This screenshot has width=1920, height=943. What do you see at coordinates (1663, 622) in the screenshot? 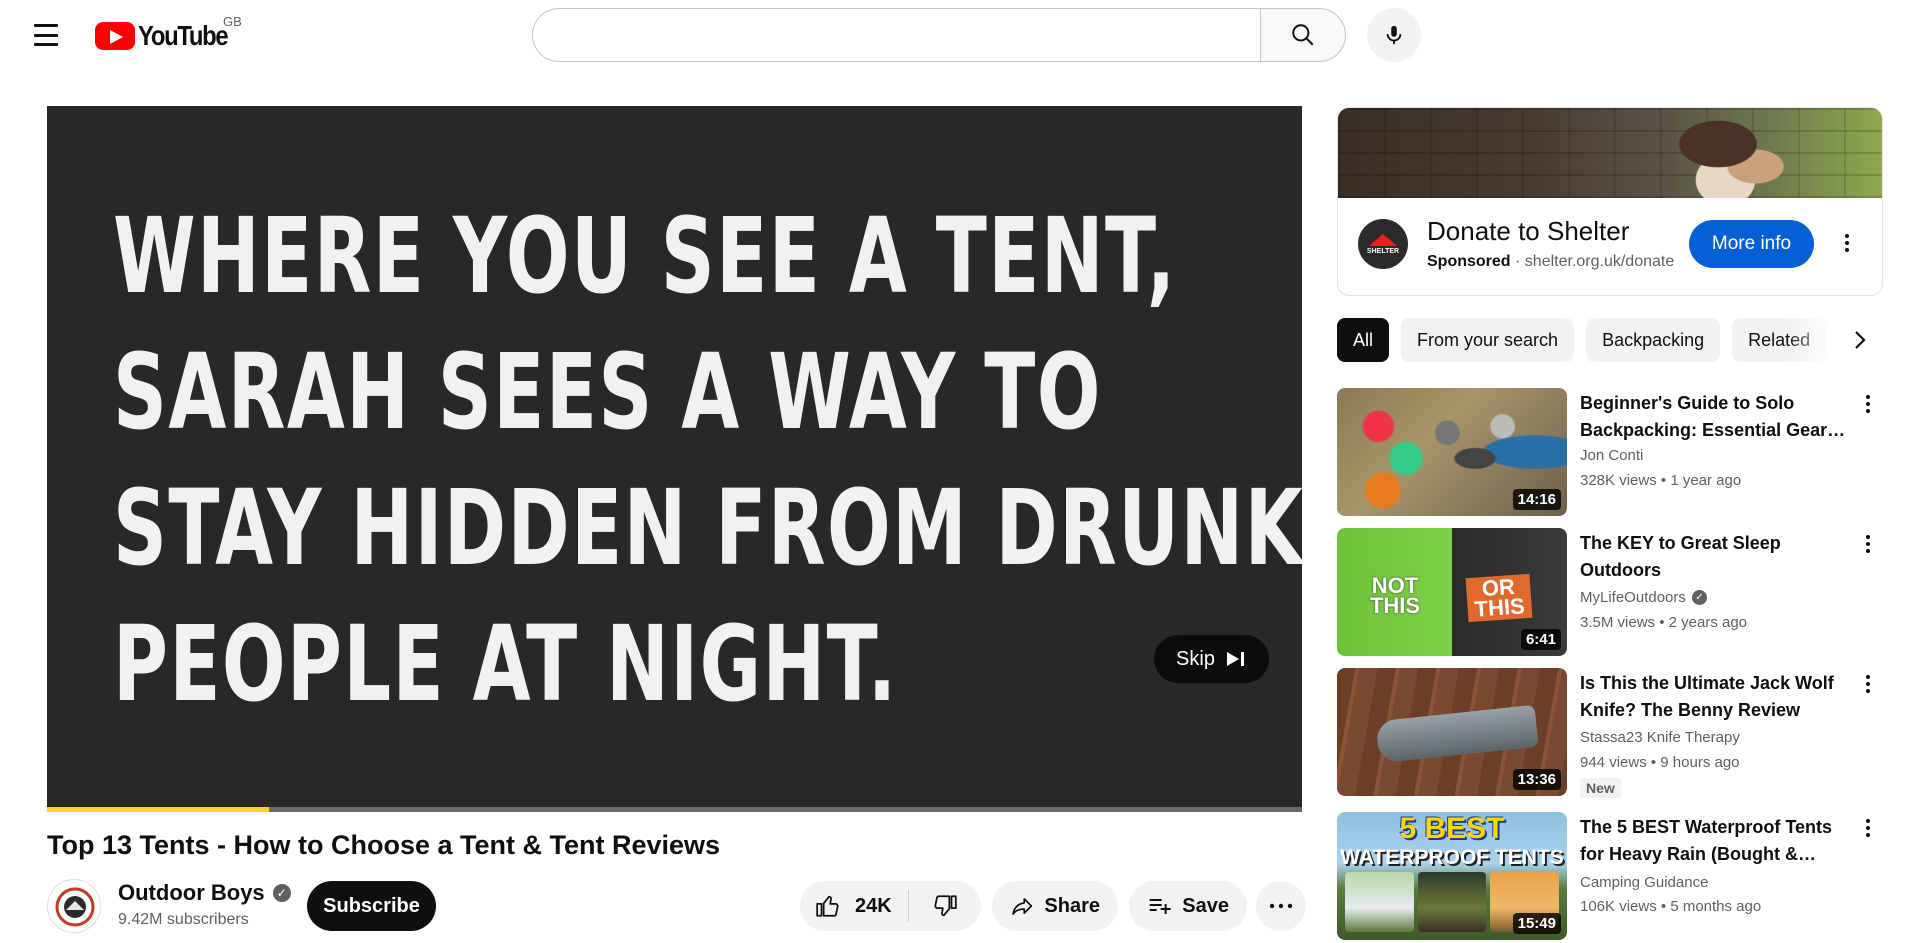
I see `related-stats: 3.5M views • 2 years ago` at bounding box center [1663, 622].